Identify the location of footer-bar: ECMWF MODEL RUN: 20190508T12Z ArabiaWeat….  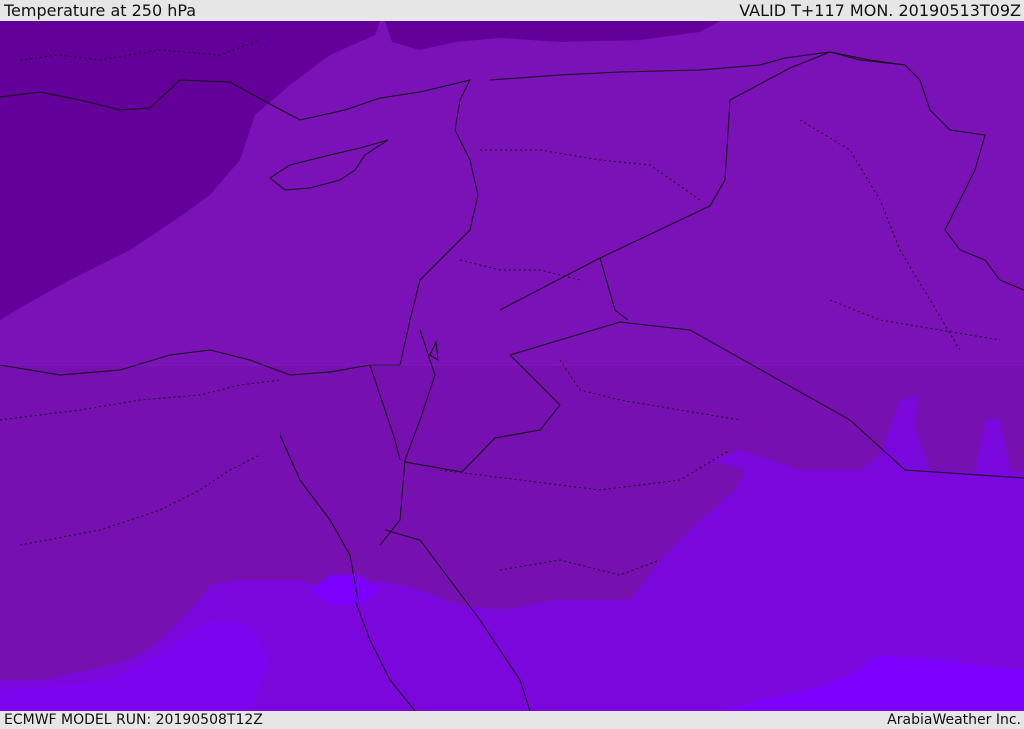
(512, 720).